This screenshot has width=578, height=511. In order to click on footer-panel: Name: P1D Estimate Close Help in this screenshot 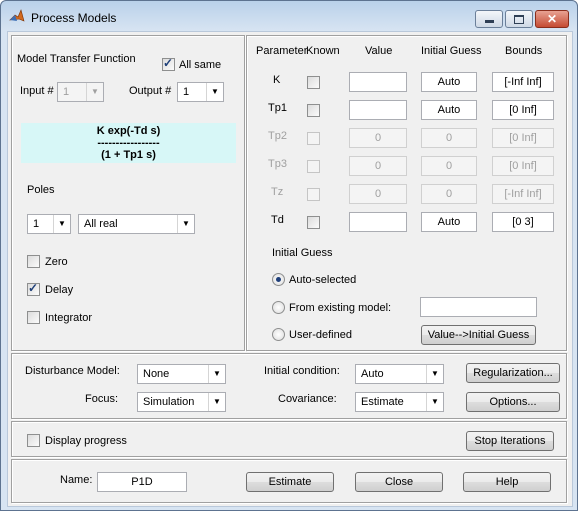, I will do `click(289, 481)`.